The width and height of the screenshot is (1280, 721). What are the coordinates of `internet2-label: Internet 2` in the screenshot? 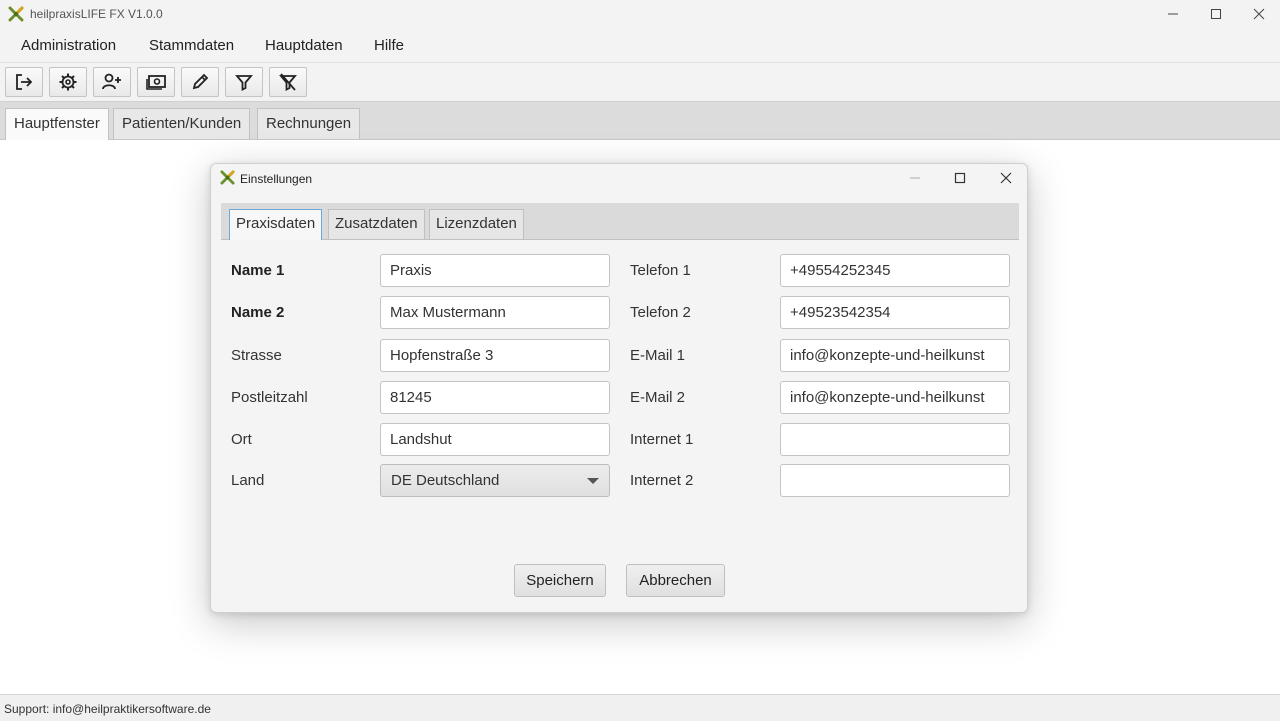 It's located at (662, 480).